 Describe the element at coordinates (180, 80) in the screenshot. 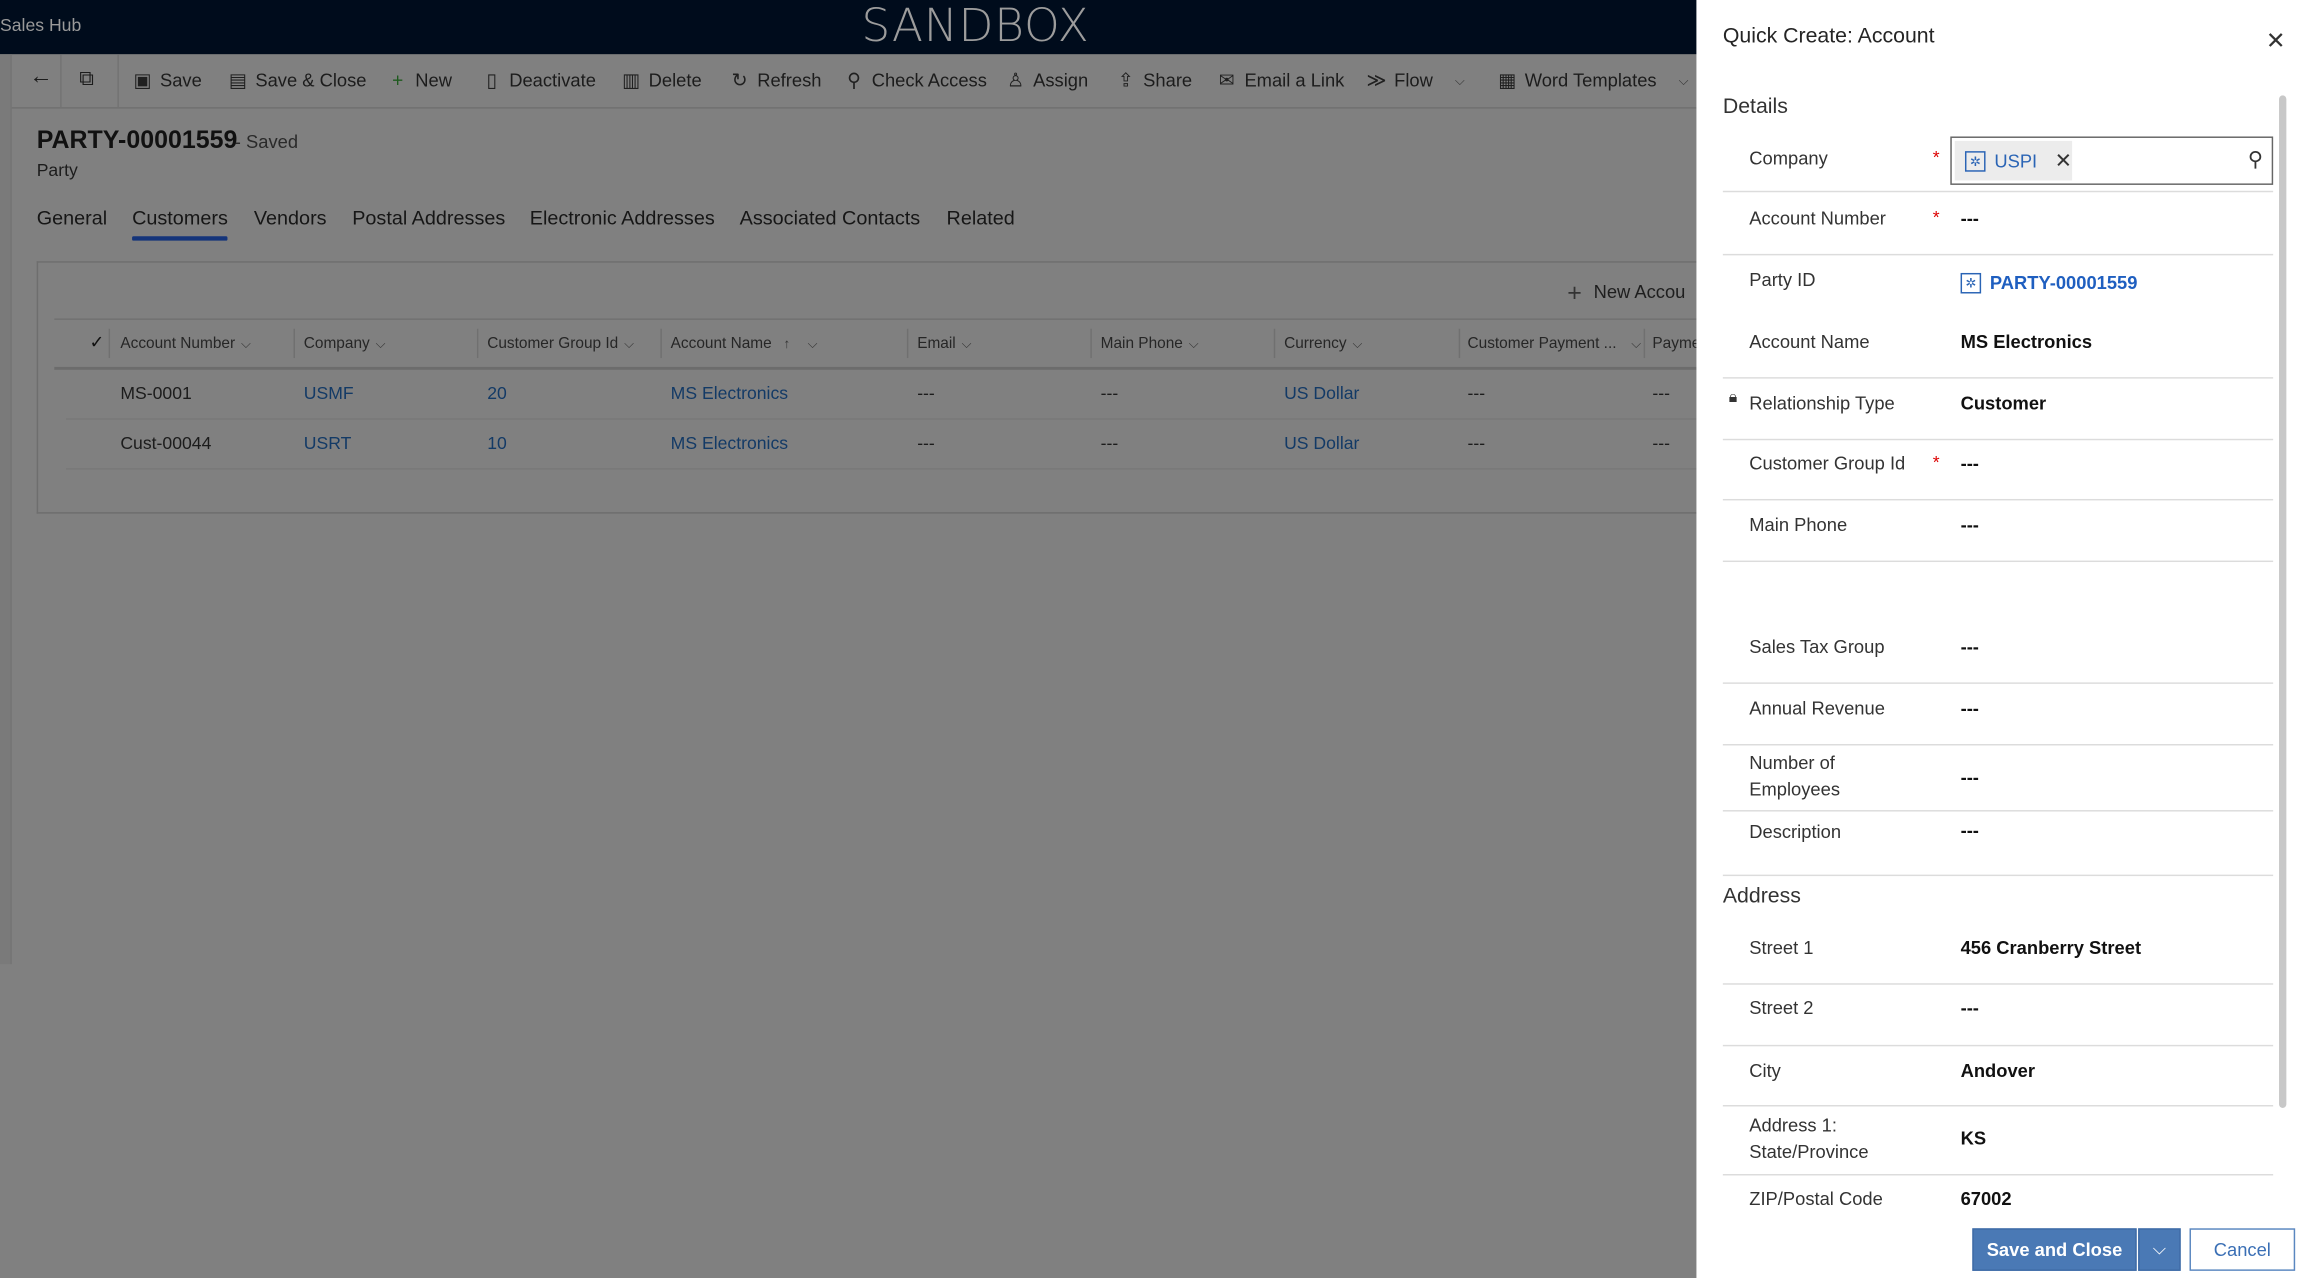

I see `toolbar-label: Save` at that location.